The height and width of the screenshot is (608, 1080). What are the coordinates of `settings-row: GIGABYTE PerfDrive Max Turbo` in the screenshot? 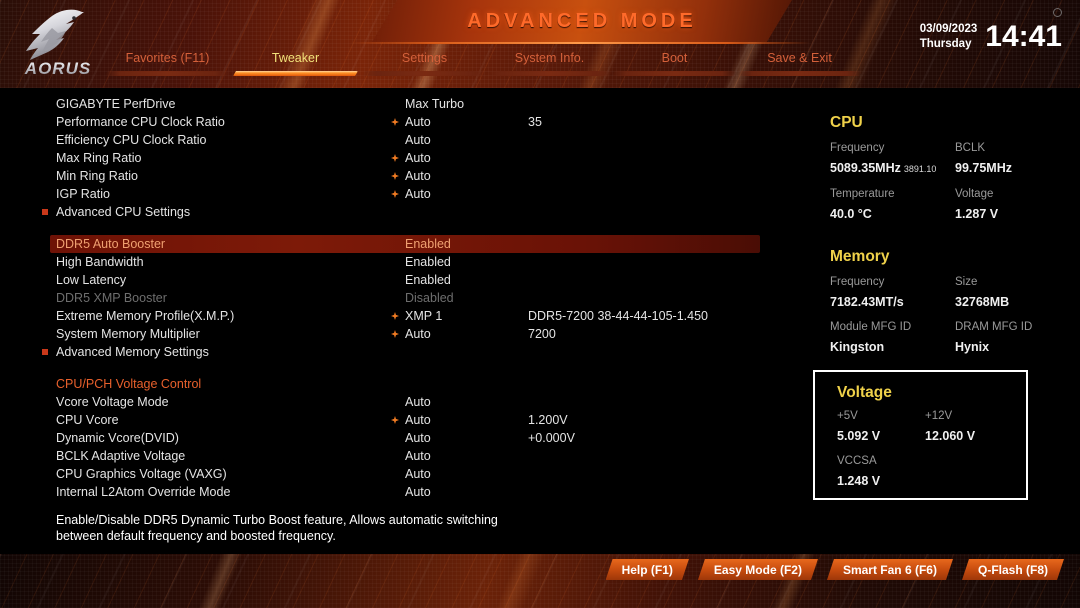 It's located at (400, 104).